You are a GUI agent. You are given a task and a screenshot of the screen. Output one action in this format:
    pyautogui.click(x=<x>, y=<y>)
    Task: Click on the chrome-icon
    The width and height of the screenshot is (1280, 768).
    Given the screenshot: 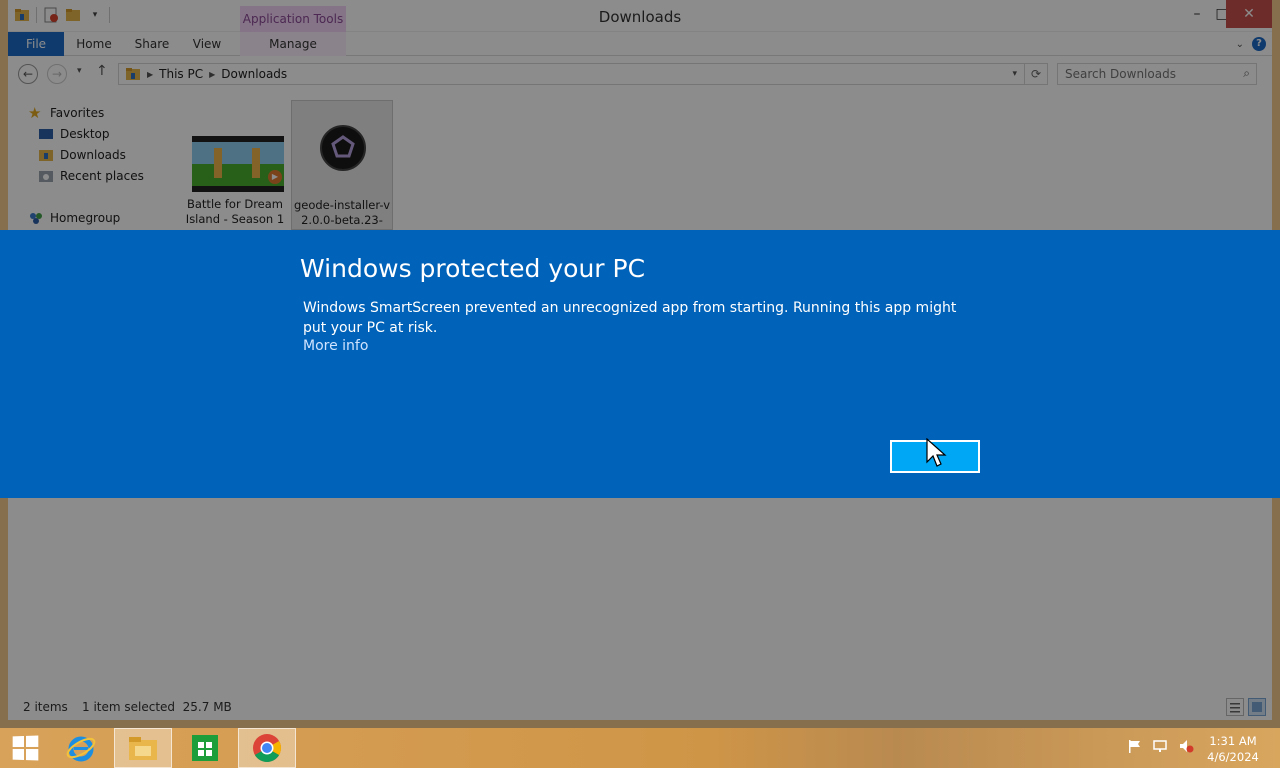 What is the action you would take?
    pyautogui.click(x=267, y=748)
    